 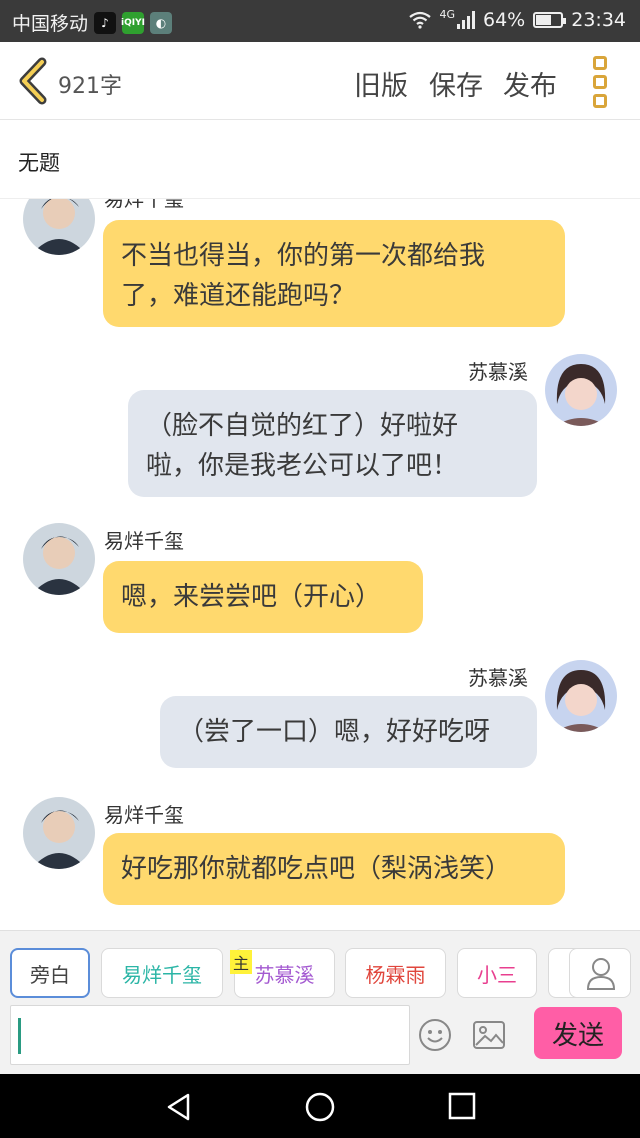 I want to click on network-type: 4G, so click(x=447, y=14).